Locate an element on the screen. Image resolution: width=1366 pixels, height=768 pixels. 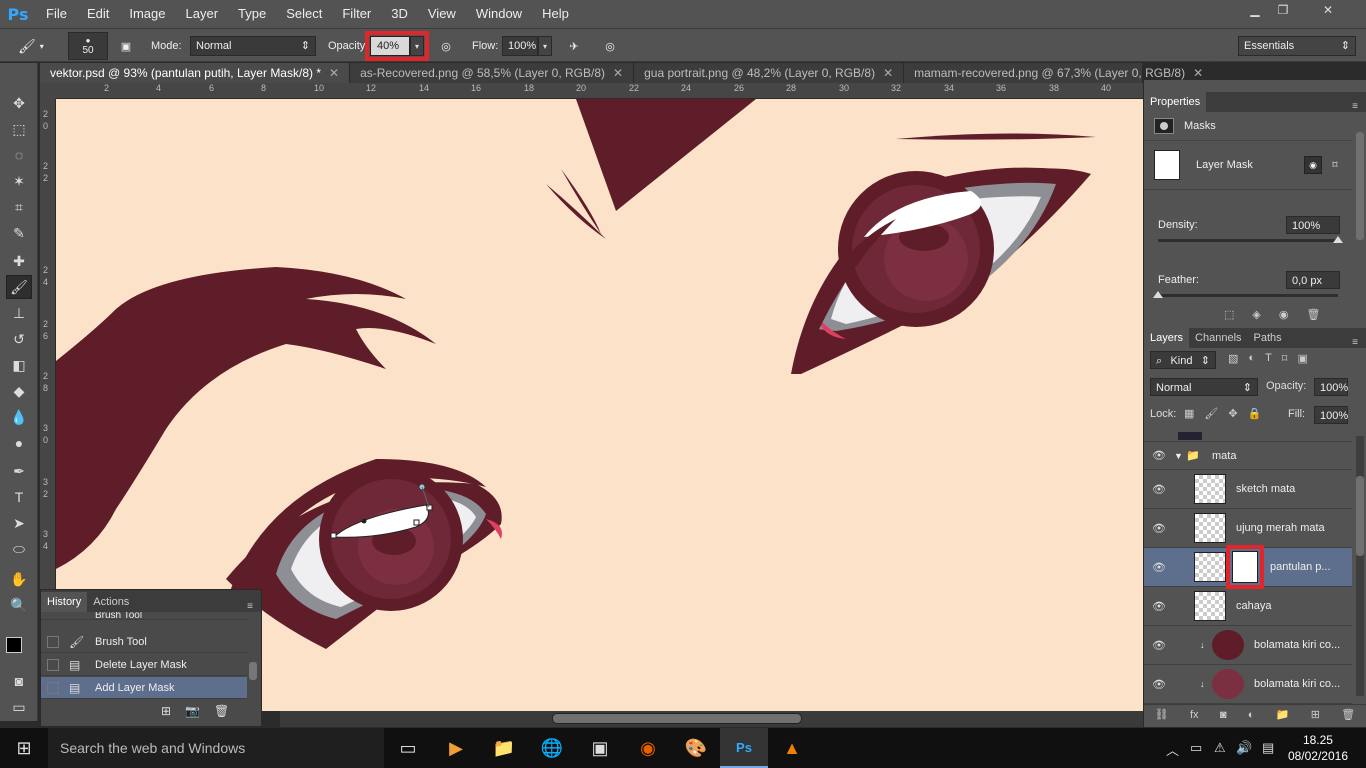
link-layers-icon: ⛓ is located at coordinates (1162, 714).